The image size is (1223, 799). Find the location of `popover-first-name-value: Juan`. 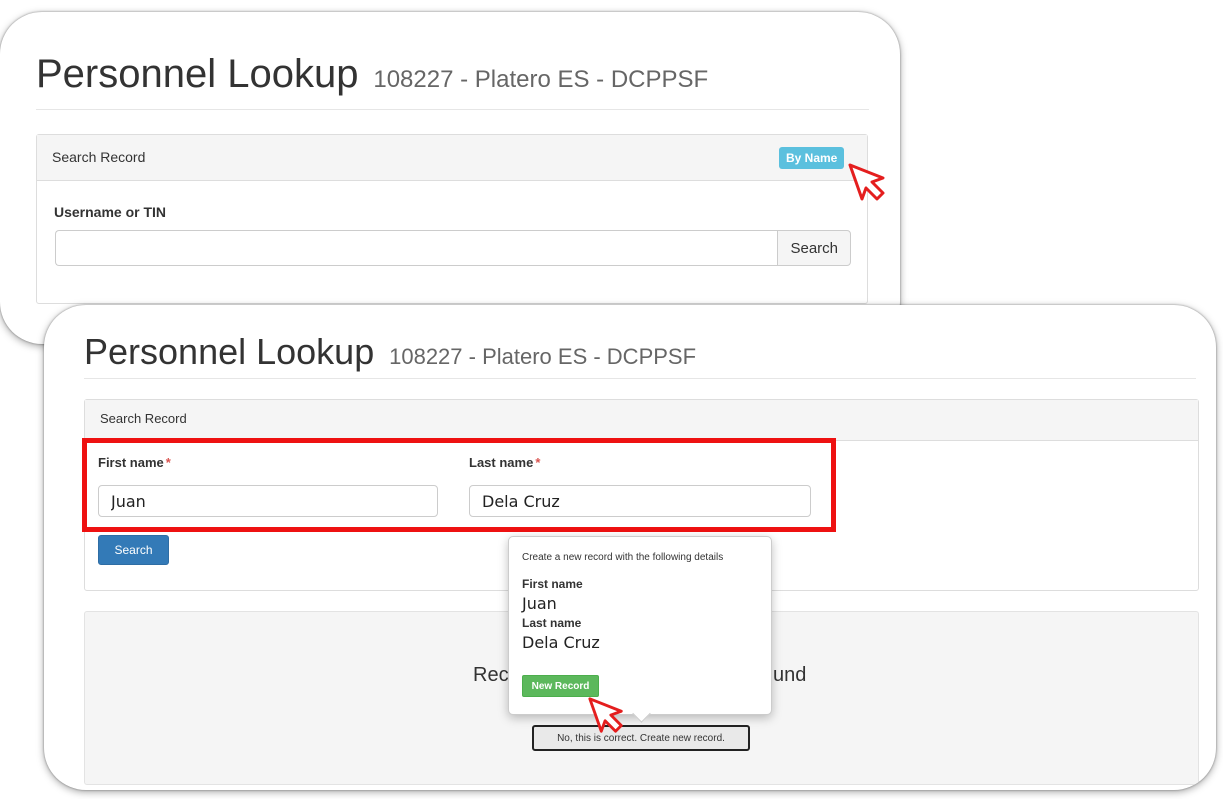

popover-first-name-value: Juan is located at coordinates (539, 603).